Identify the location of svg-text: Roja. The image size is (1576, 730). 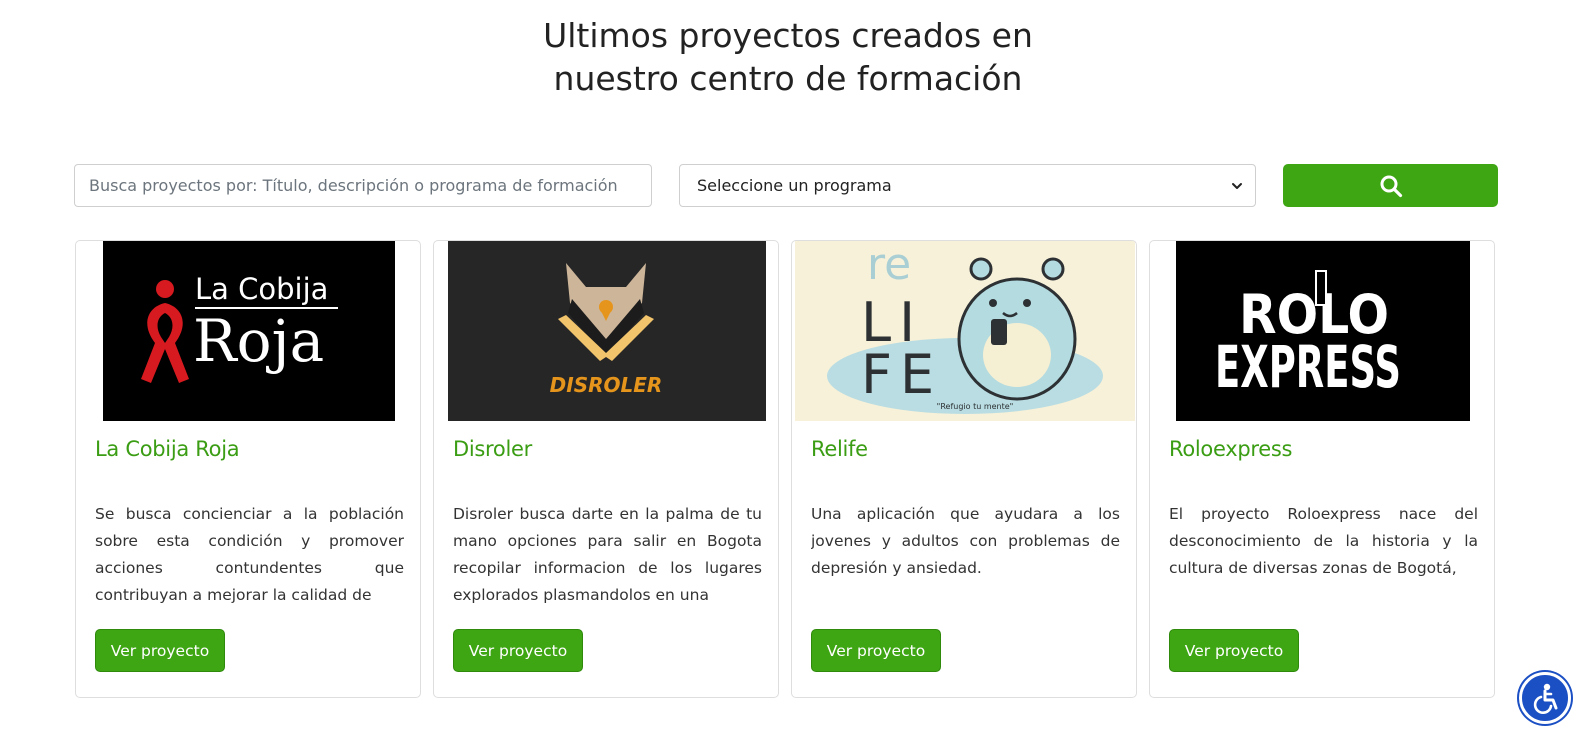
(258, 341).